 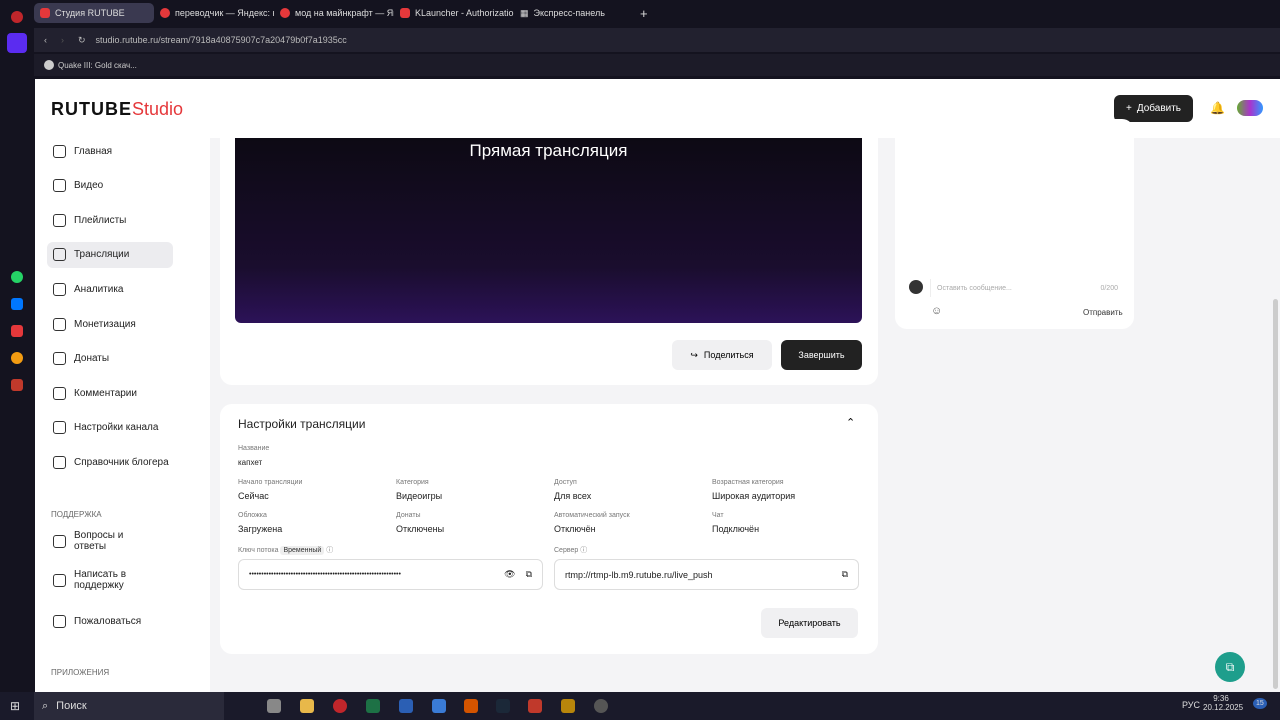 I want to click on sidebar-item: Комментарии, so click(x=110, y=393).